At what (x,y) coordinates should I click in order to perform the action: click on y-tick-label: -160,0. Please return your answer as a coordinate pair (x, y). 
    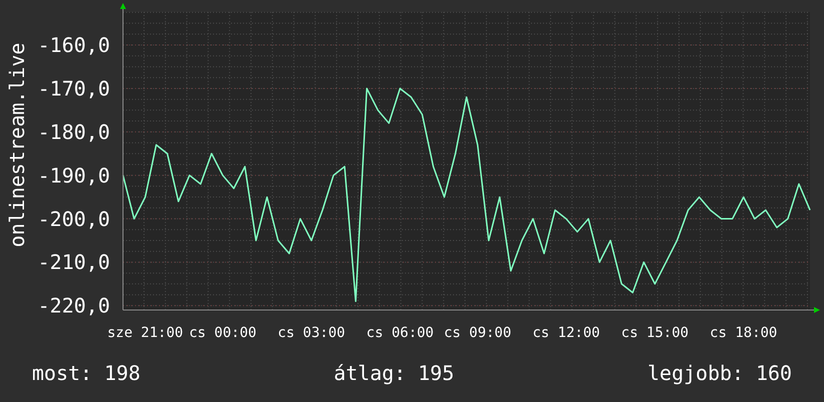
    Looking at the image, I should click on (74, 45).